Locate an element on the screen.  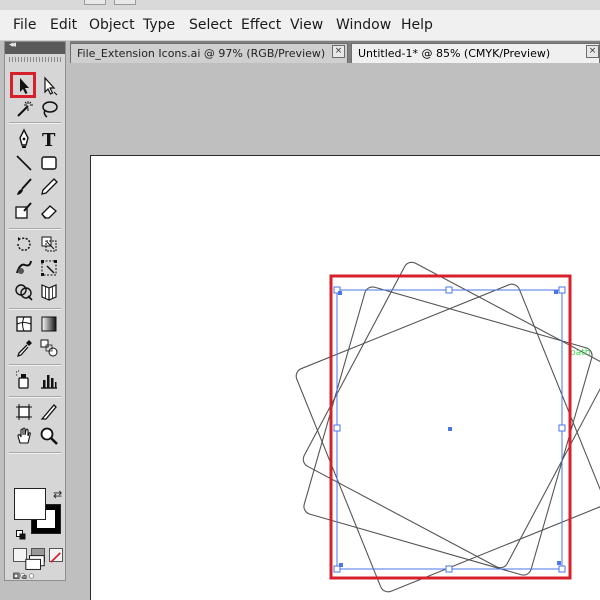
selected-tool-highlight is located at coordinates (23, 85).